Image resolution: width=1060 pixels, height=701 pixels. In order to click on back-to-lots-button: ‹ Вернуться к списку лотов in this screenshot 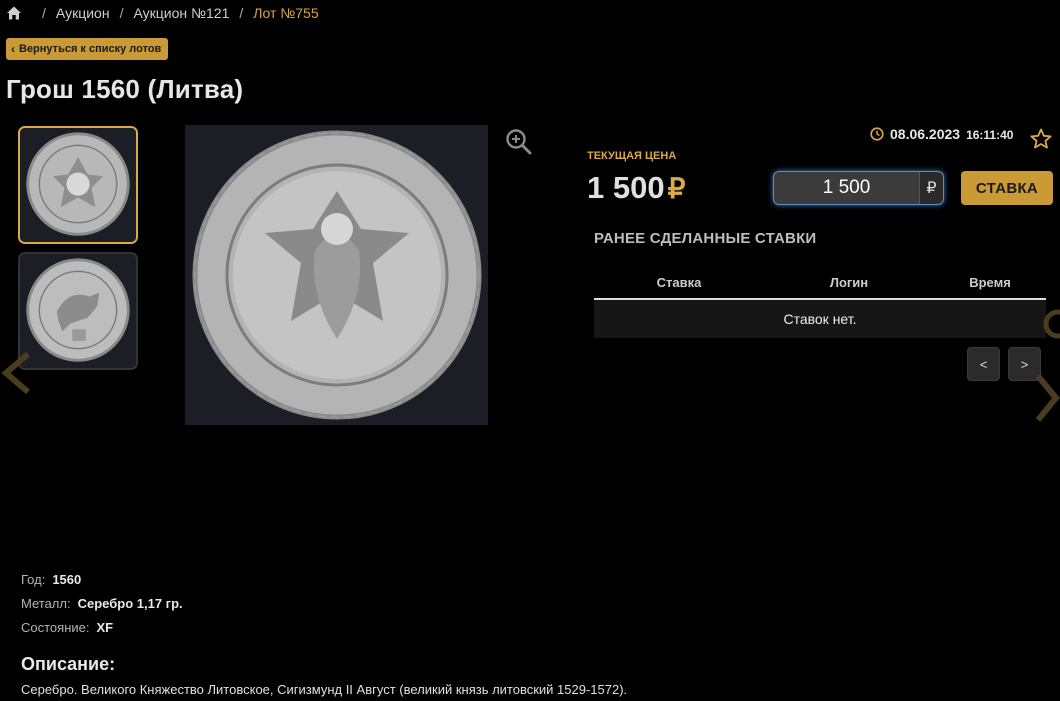, I will do `click(87, 49)`.